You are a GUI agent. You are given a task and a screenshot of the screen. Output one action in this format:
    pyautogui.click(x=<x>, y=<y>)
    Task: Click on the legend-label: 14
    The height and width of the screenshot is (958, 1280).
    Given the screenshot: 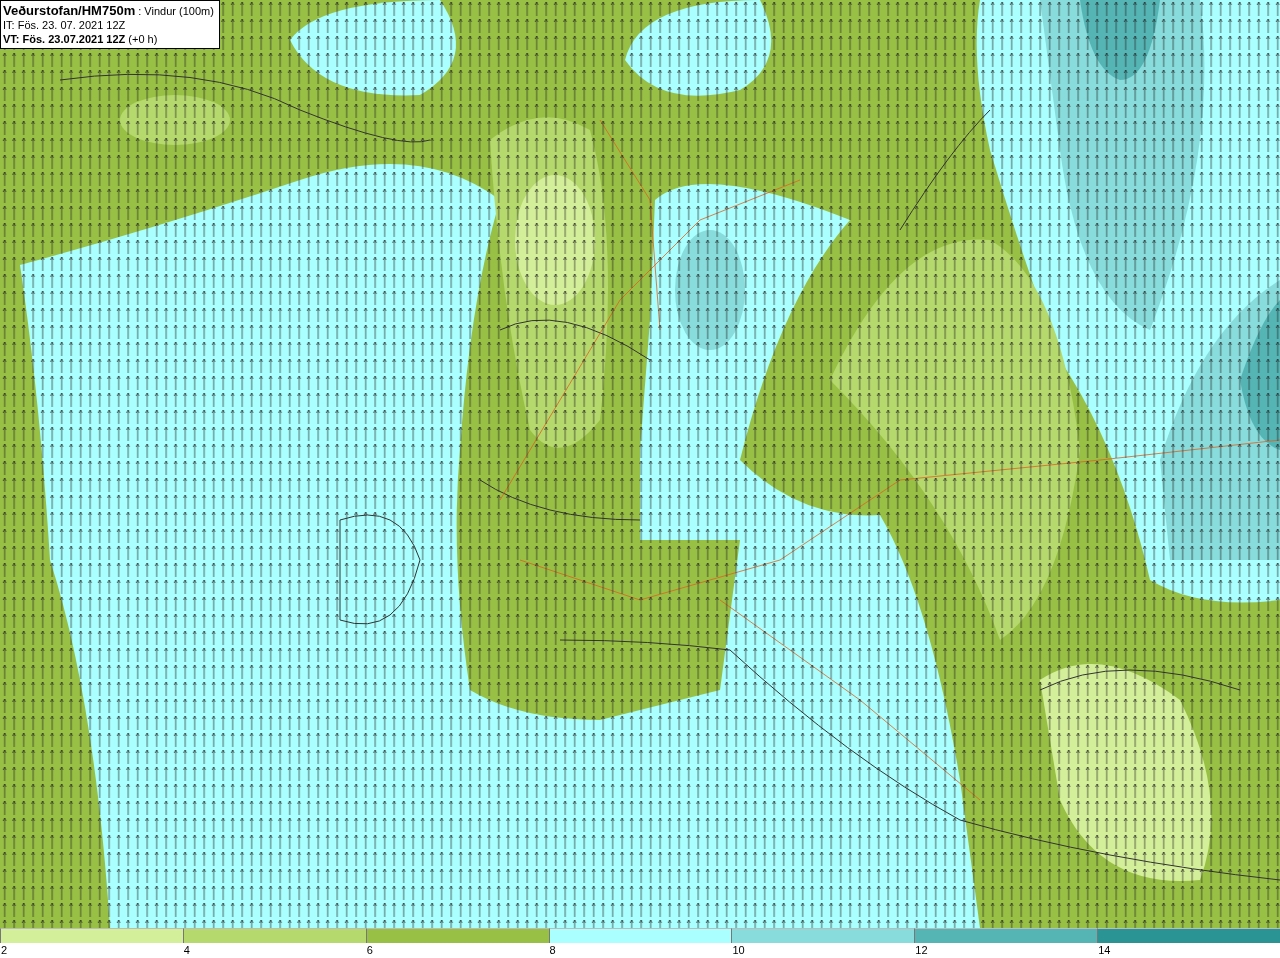 What is the action you would take?
    pyautogui.click(x=1104, y=950)
    